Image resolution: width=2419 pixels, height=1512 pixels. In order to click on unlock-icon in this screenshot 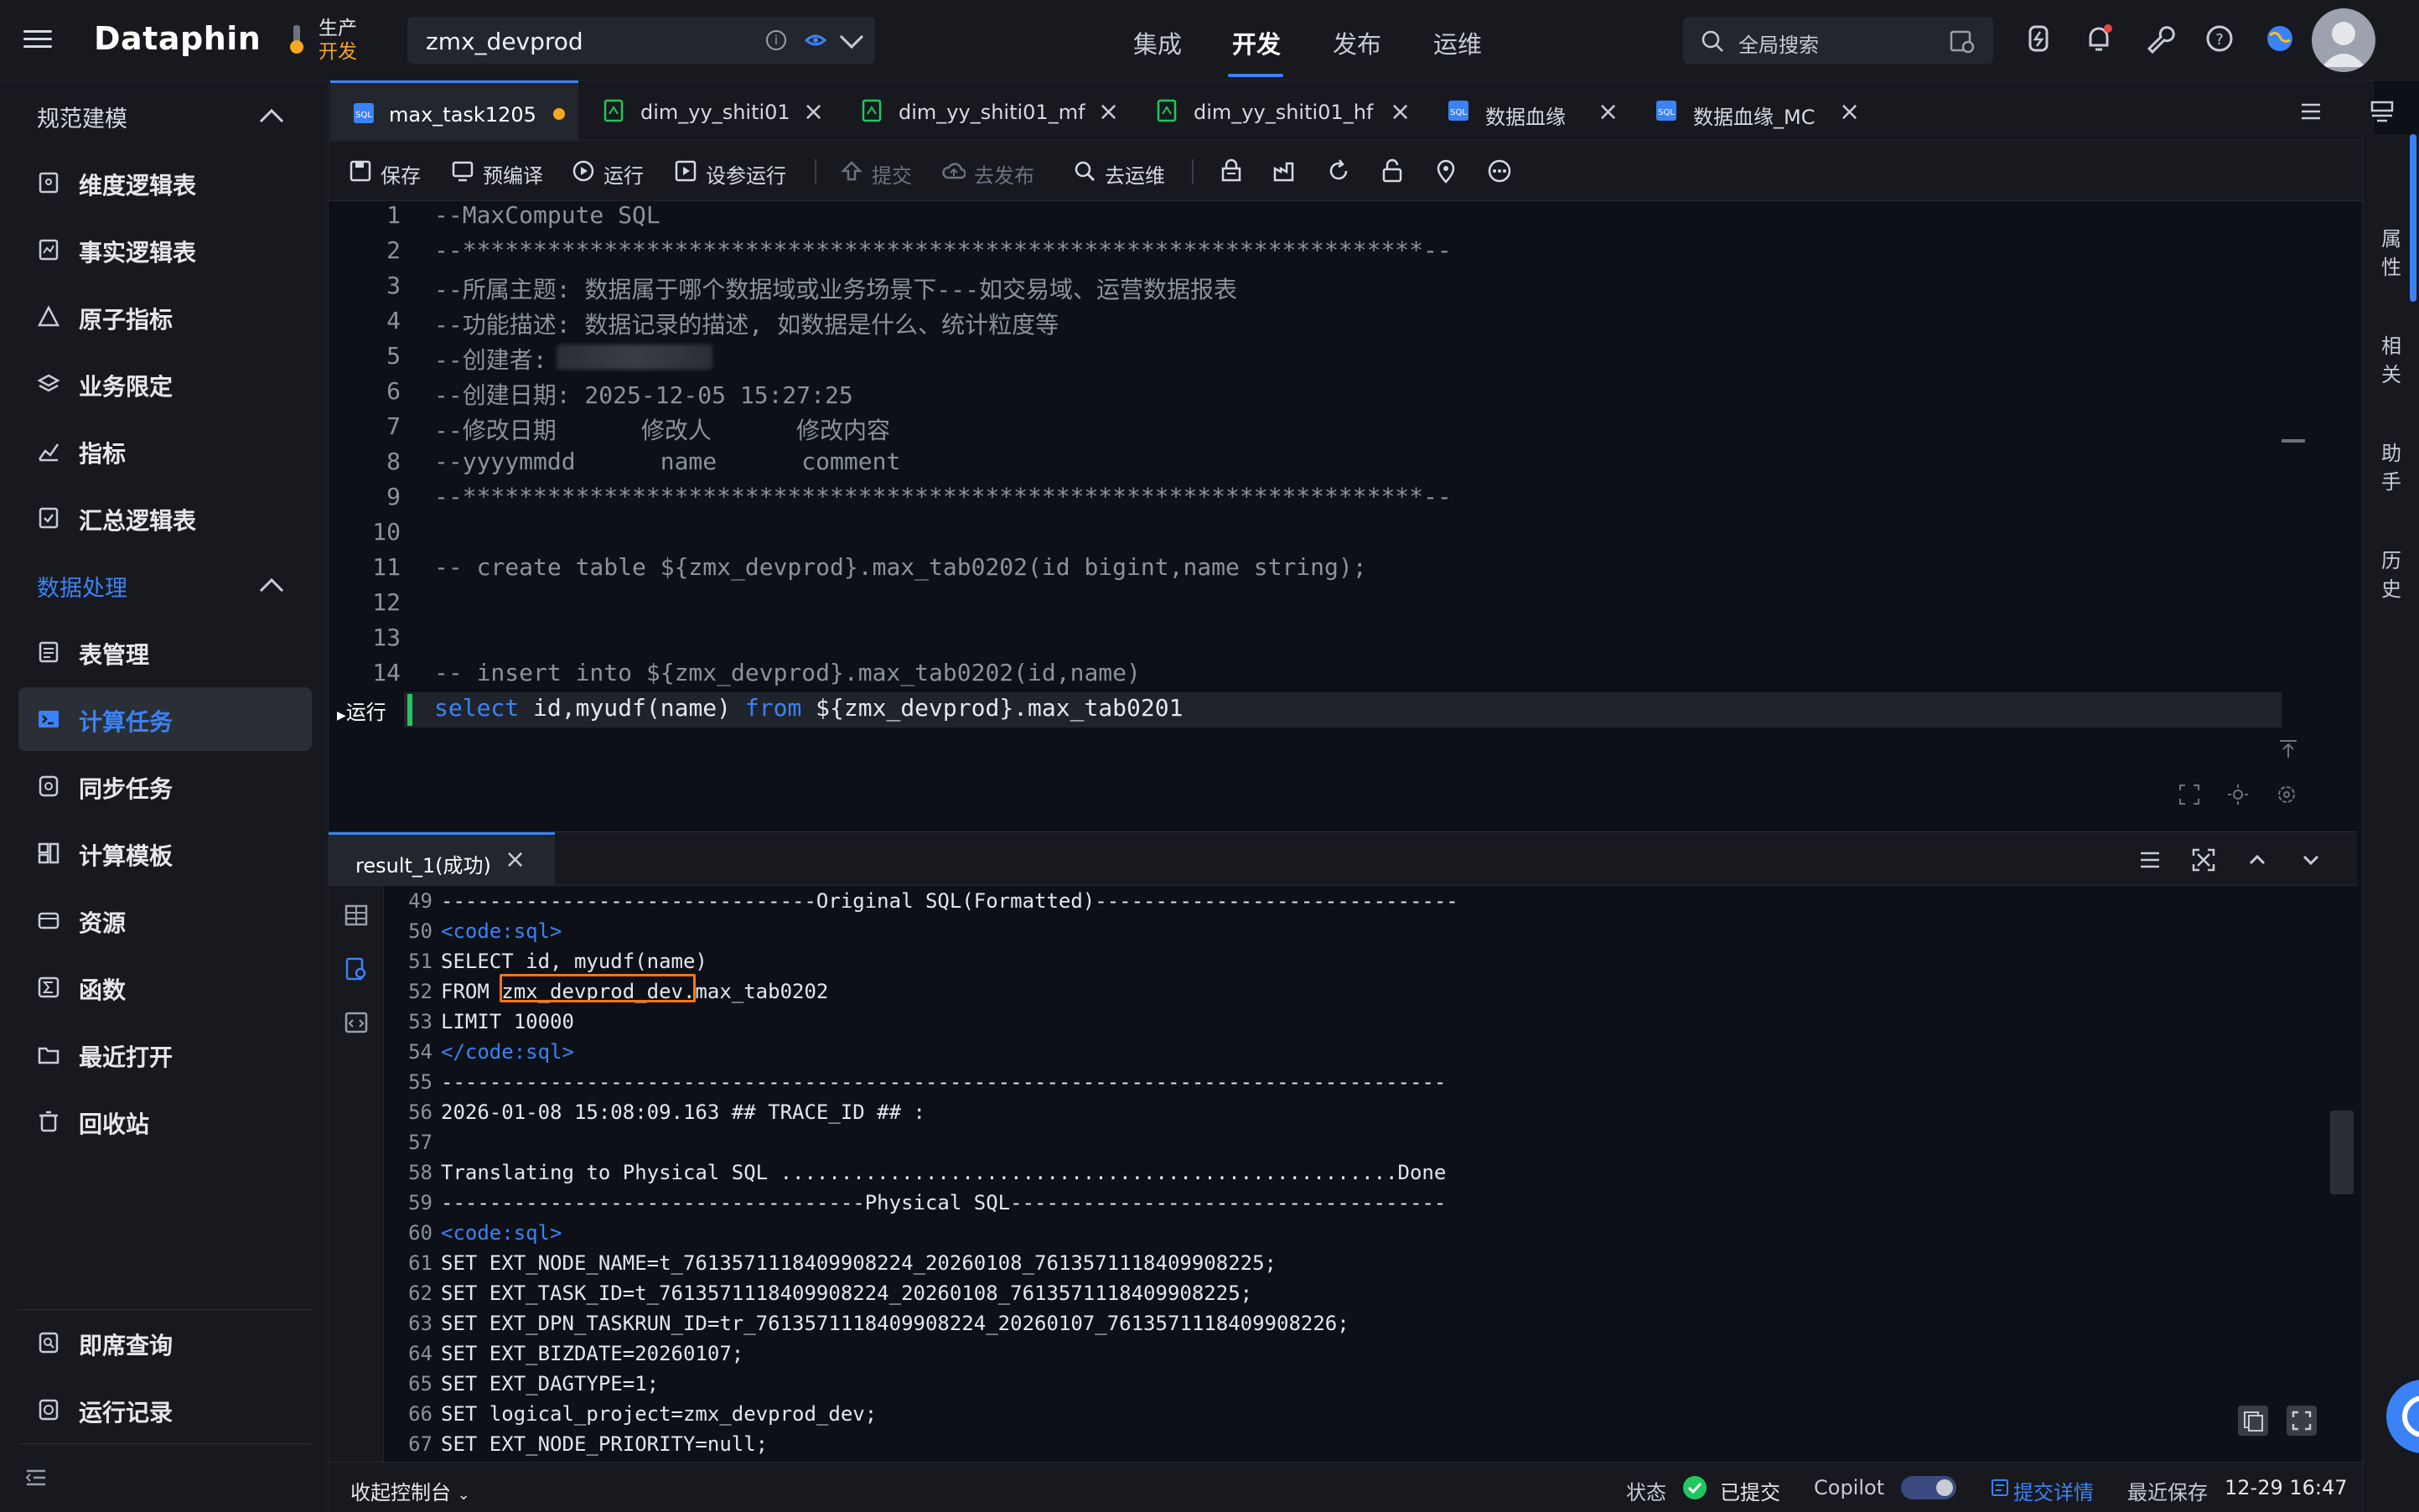, I will do `click(1392, 171)`.